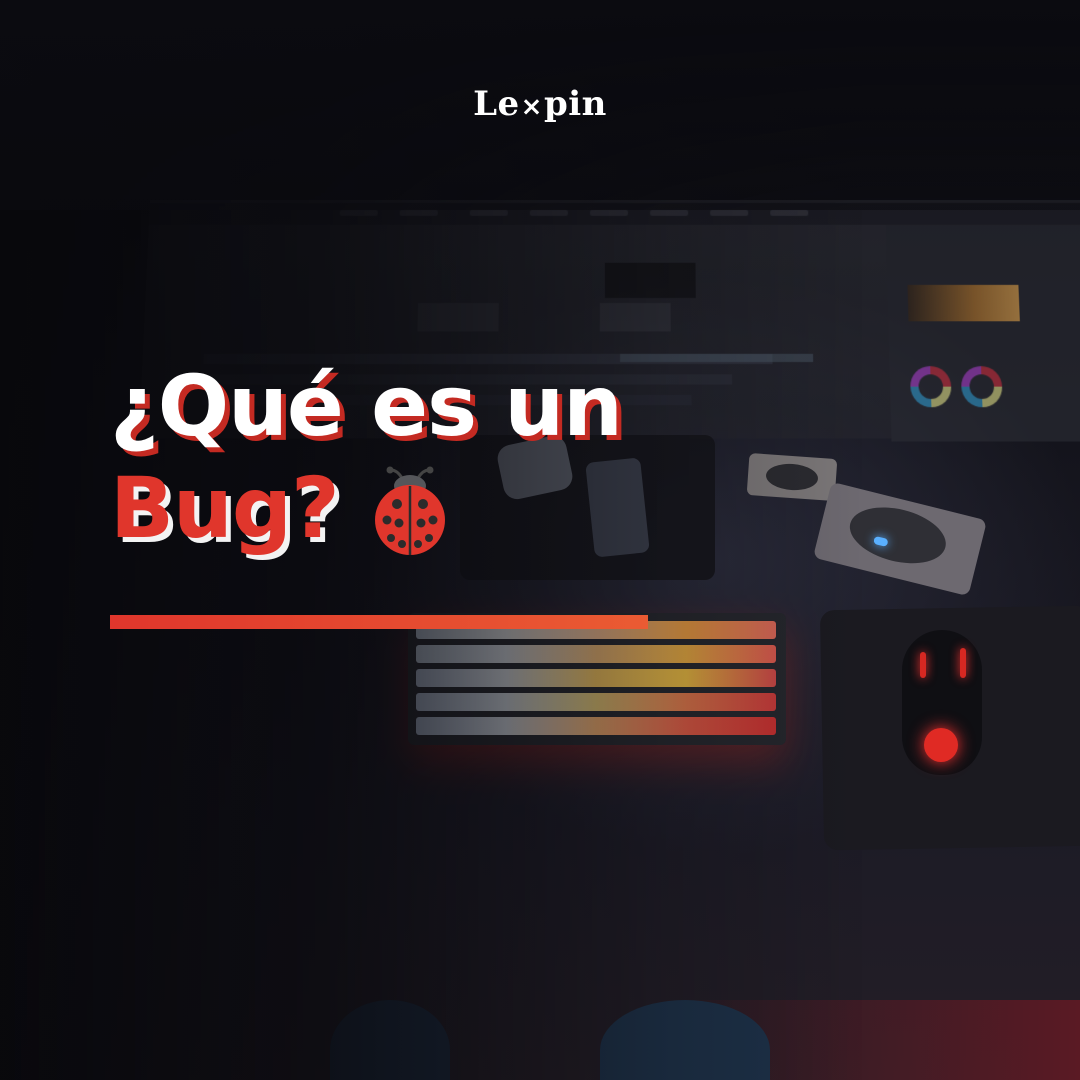 The width and height of the screenshot is (1080, 1080). I want to click on brand-text-right: pin, so click(575, 104).